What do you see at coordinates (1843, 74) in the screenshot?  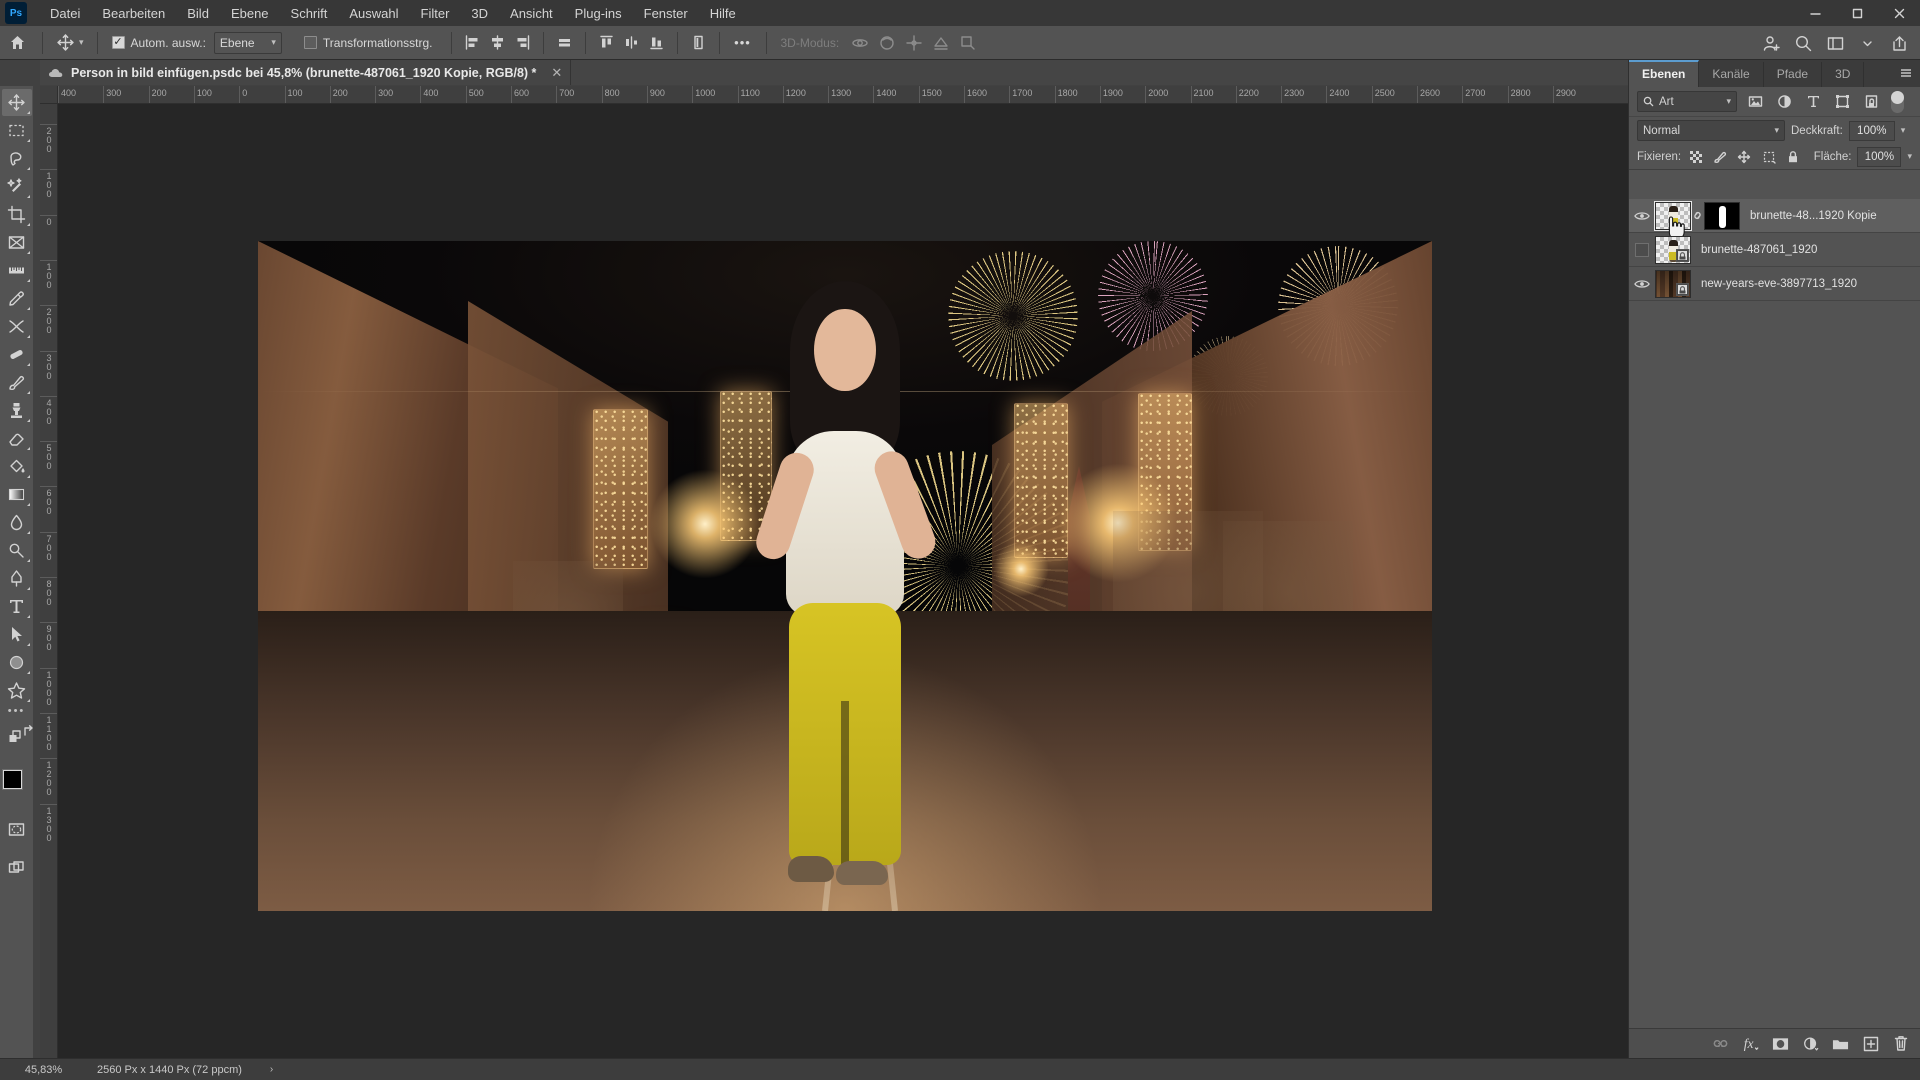 I see `tab-3d: 3D` at bounding box center [1843, 74].